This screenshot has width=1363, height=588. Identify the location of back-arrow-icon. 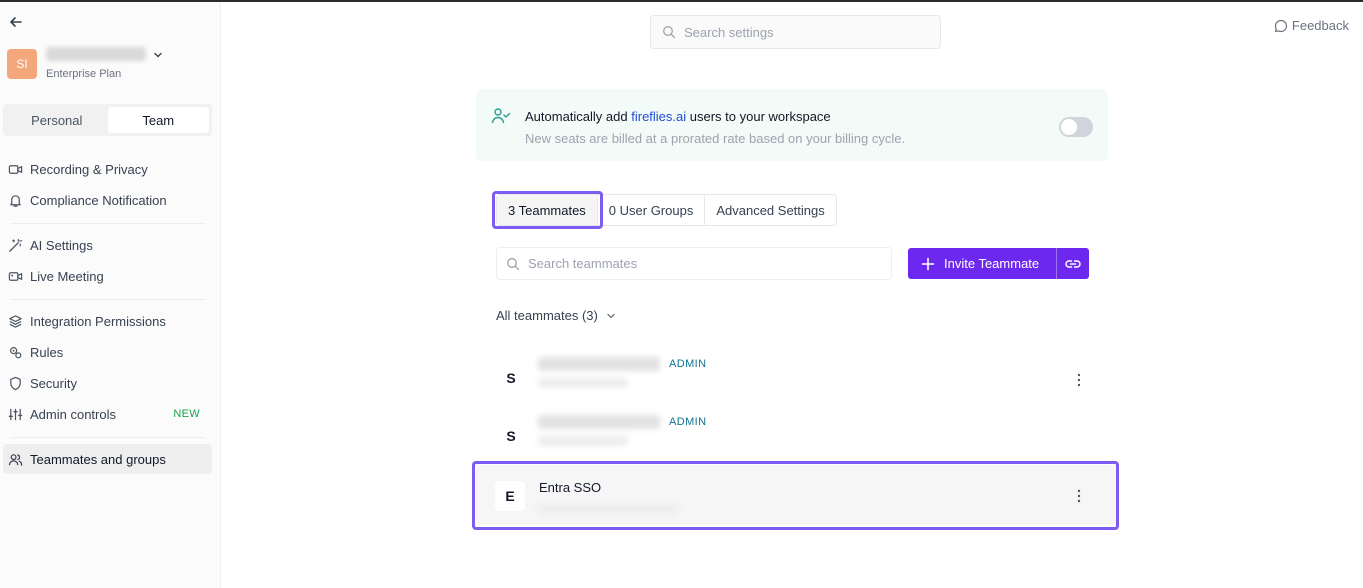
(16, 22).